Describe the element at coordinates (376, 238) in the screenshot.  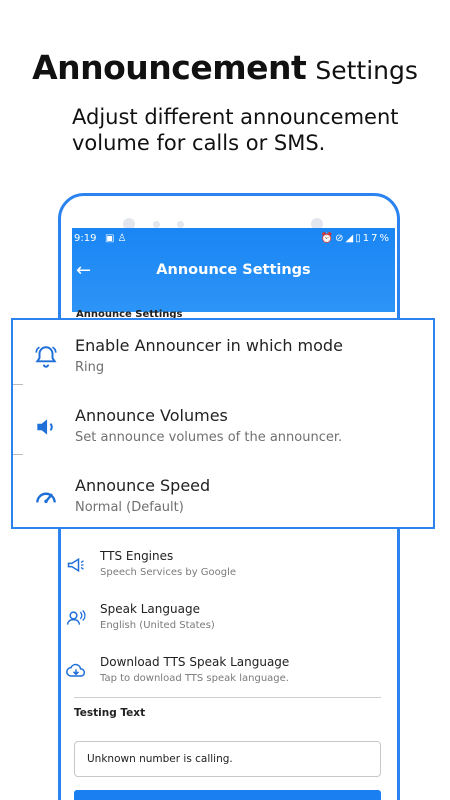
I see `battery-percent: 17%` at that location.